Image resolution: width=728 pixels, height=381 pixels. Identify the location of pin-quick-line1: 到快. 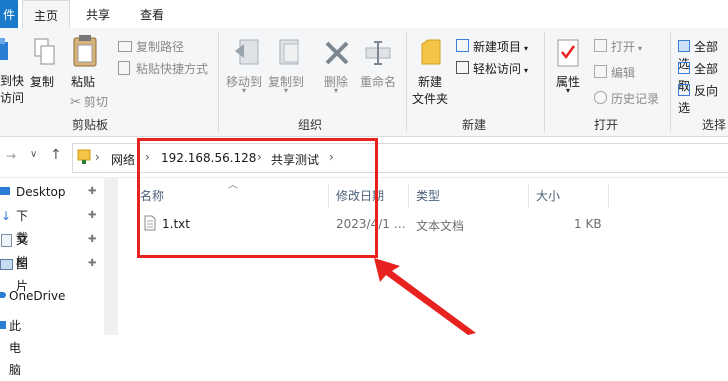
(12, 81).